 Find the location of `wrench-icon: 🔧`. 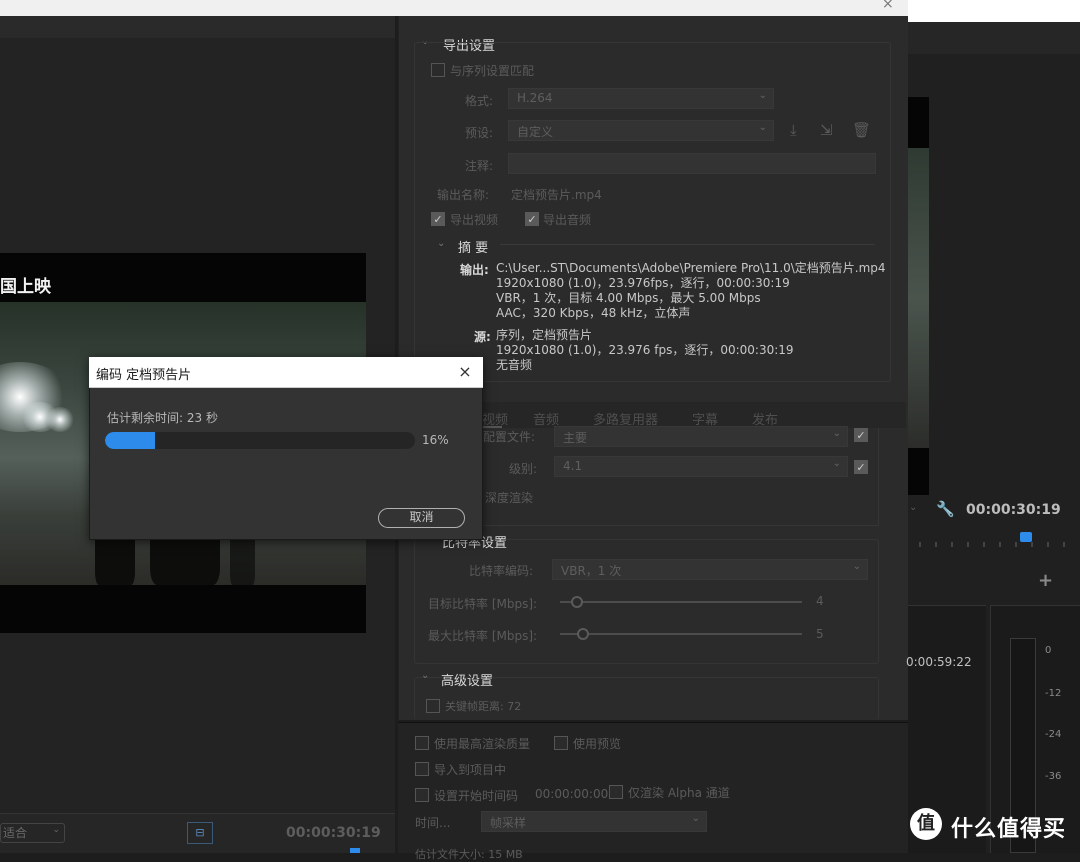

wrench-icon: 🔧 is located at coordinates (945, 509).